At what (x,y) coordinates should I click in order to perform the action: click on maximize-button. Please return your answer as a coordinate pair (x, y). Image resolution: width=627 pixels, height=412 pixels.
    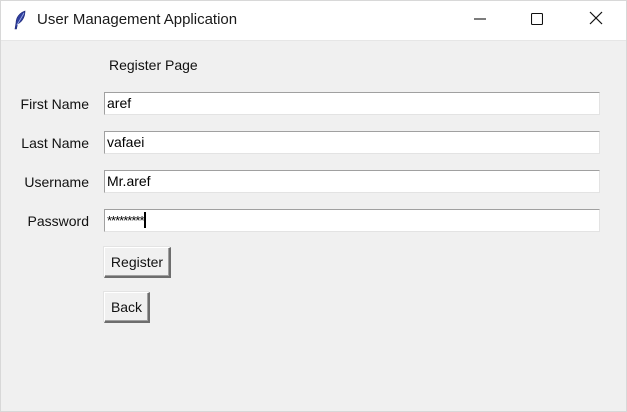
    Looking at the image, I should click on (537, 20).